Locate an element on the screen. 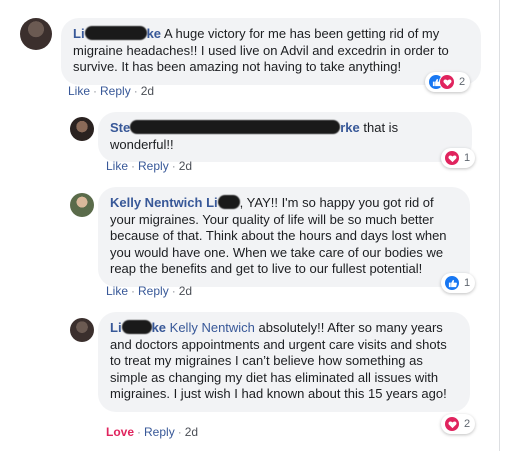  love-link: Love is located at coordinates (120, 432).